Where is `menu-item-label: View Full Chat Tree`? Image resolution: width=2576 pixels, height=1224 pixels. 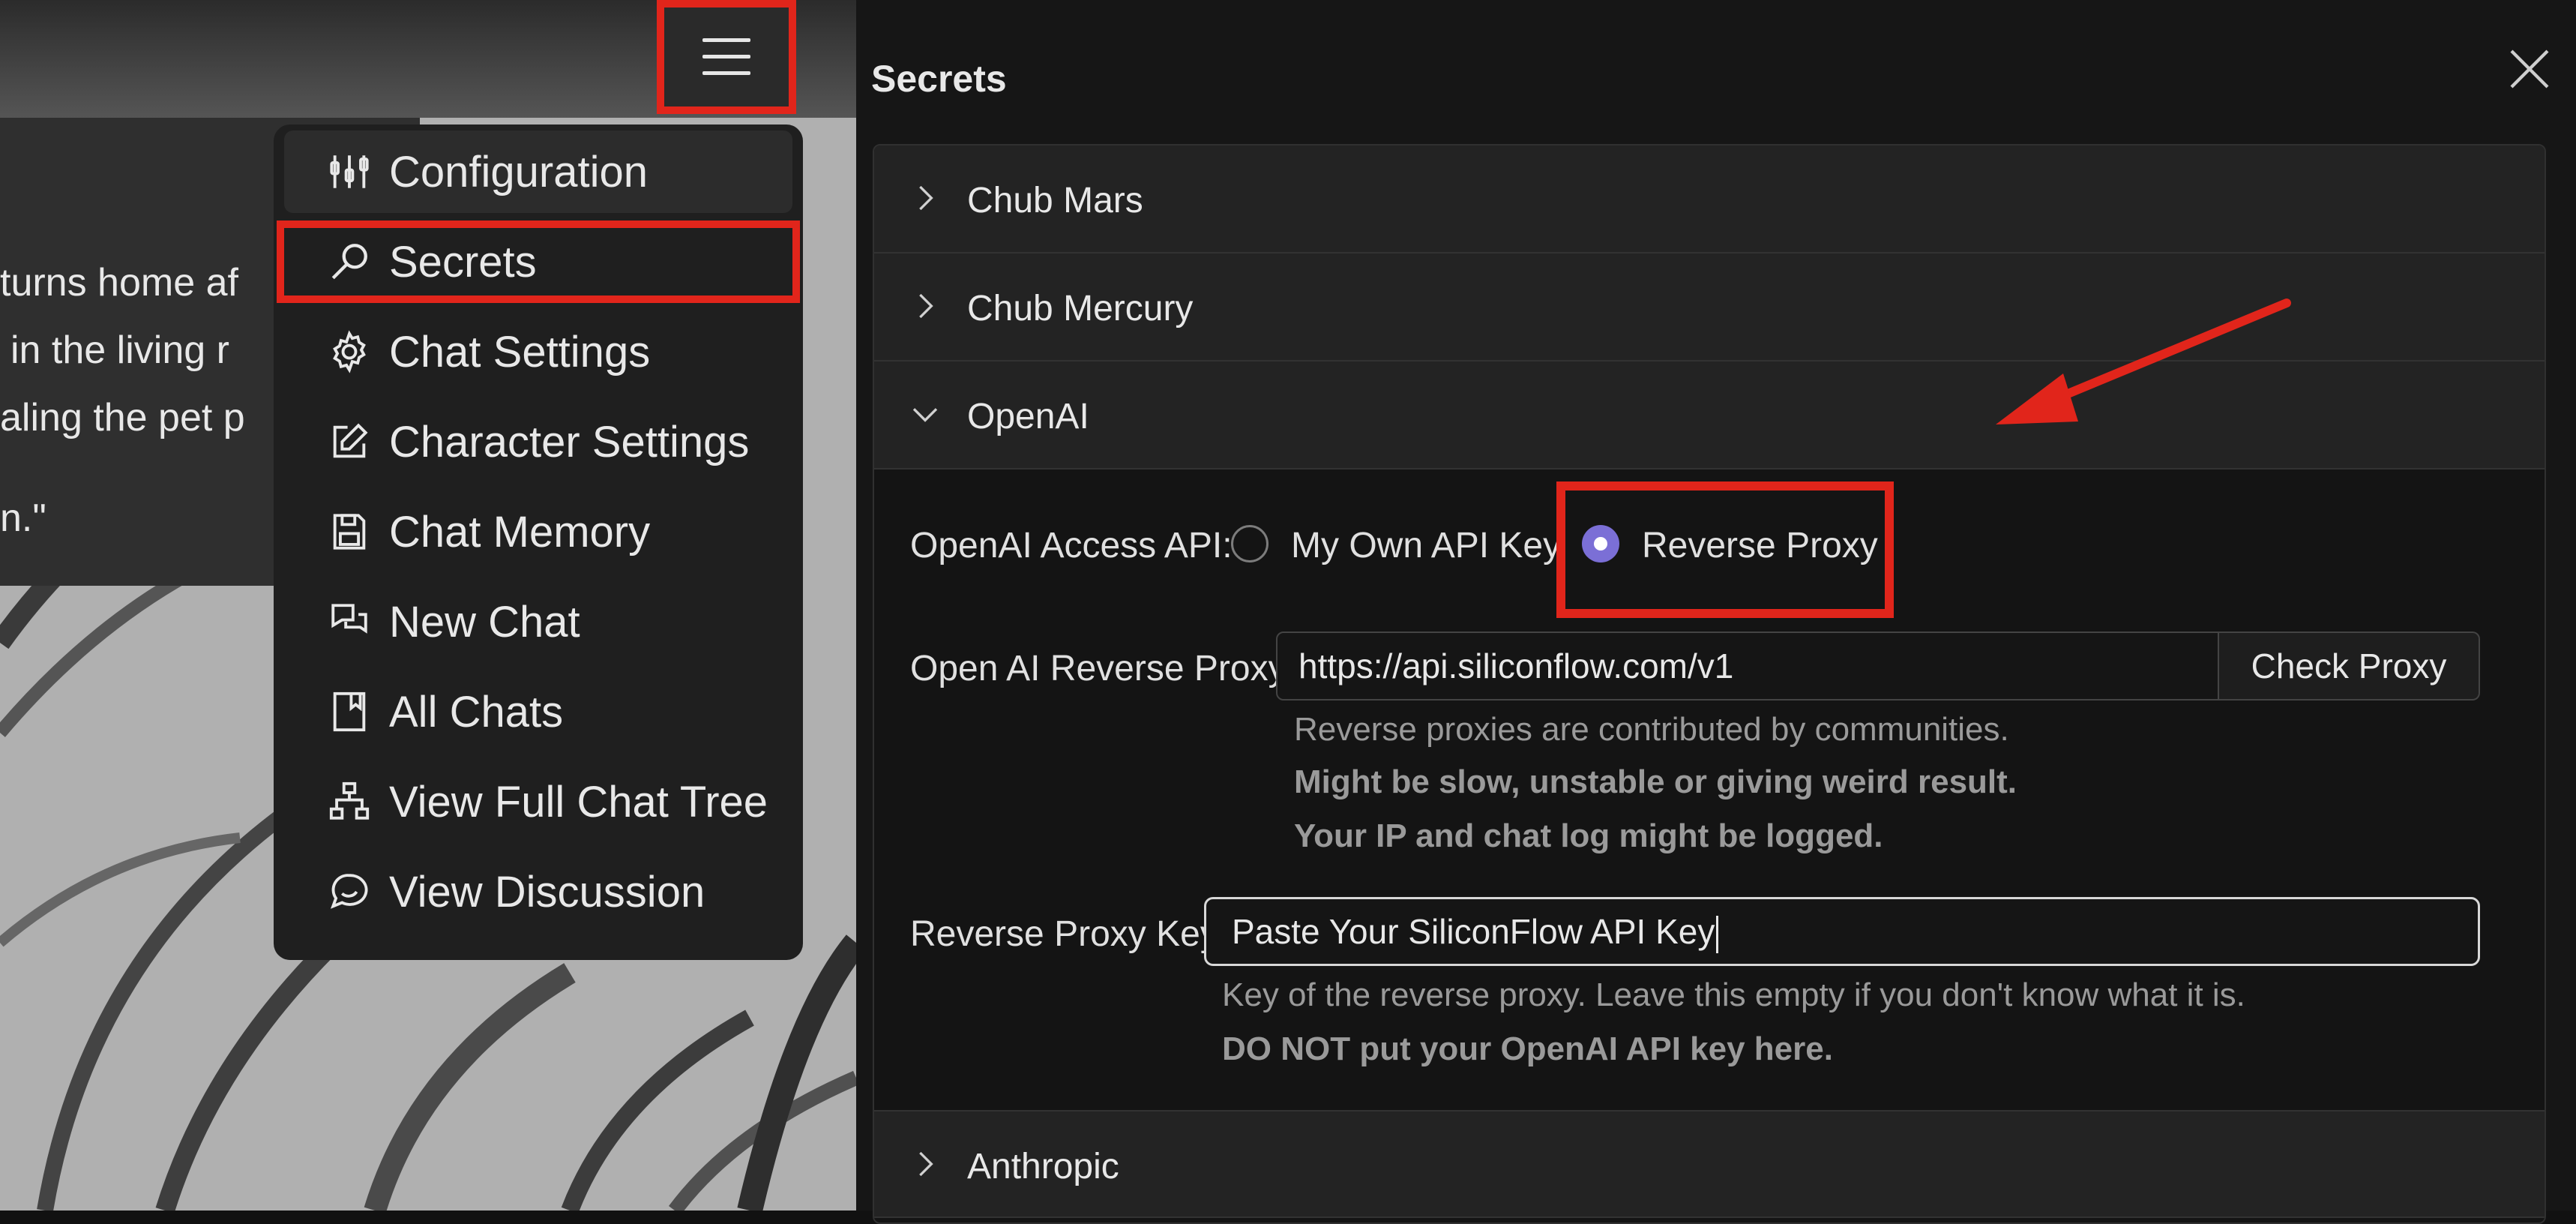
menu-item-label: View Full Chat Tree is located at coordinates (578, 801).